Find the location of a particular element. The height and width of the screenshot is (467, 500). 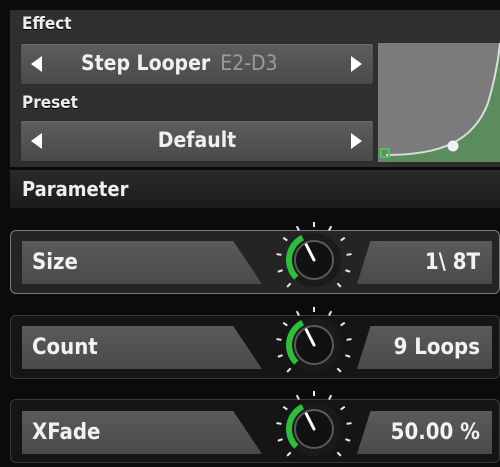

effect-name: Step Looper E2-D3 is located at coordinates (179, 63).